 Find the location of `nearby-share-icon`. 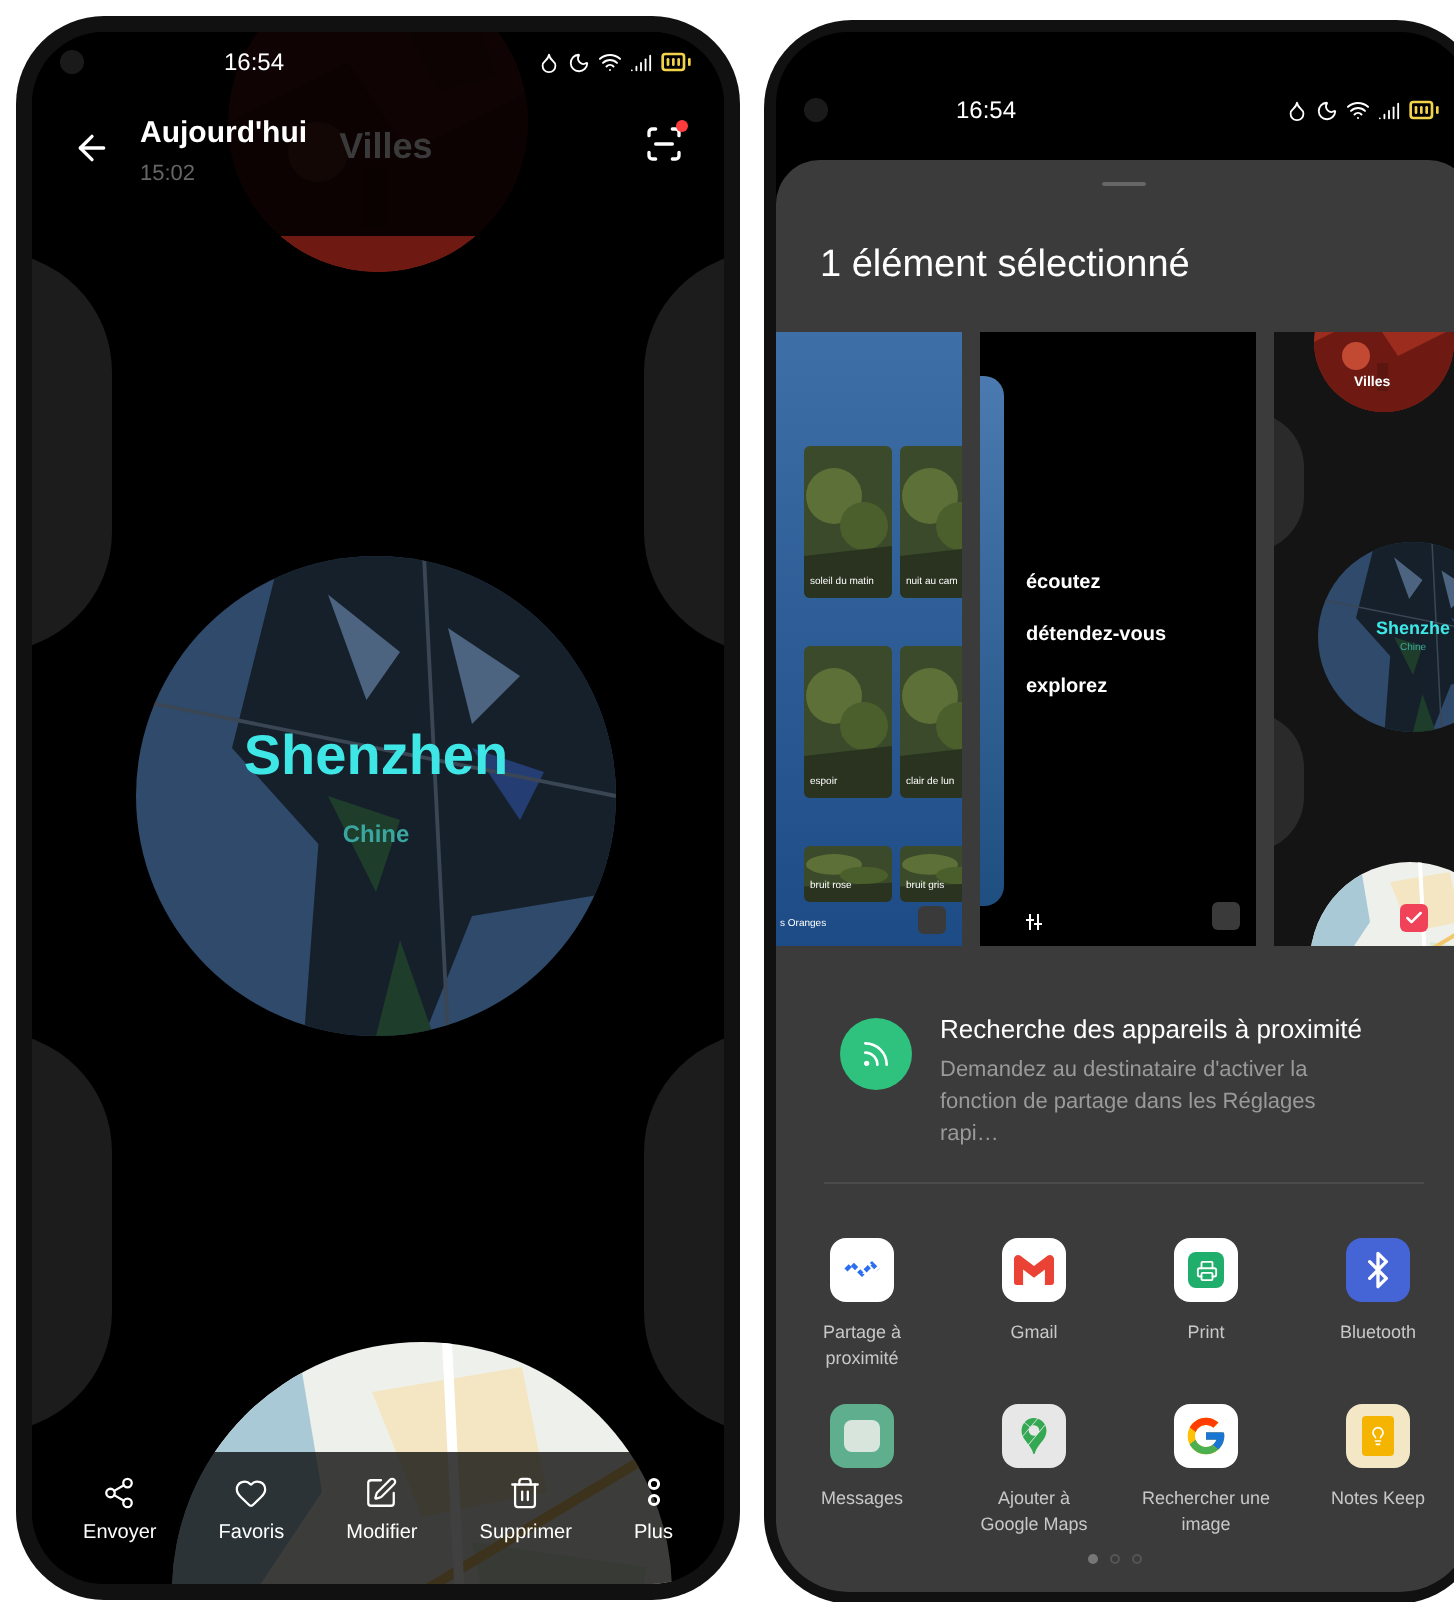

nearby-share-icon is located at coordinates (862, 1270).